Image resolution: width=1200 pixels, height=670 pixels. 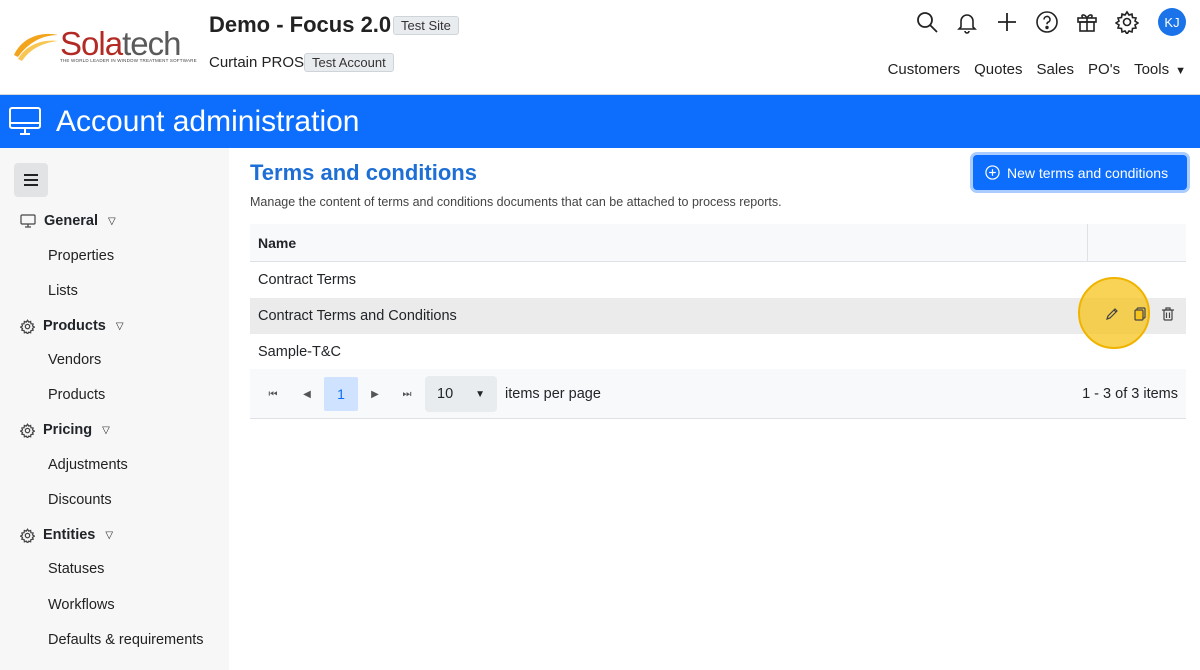 I want to click on page-banner: Account administration, so click(x=600, y=121).